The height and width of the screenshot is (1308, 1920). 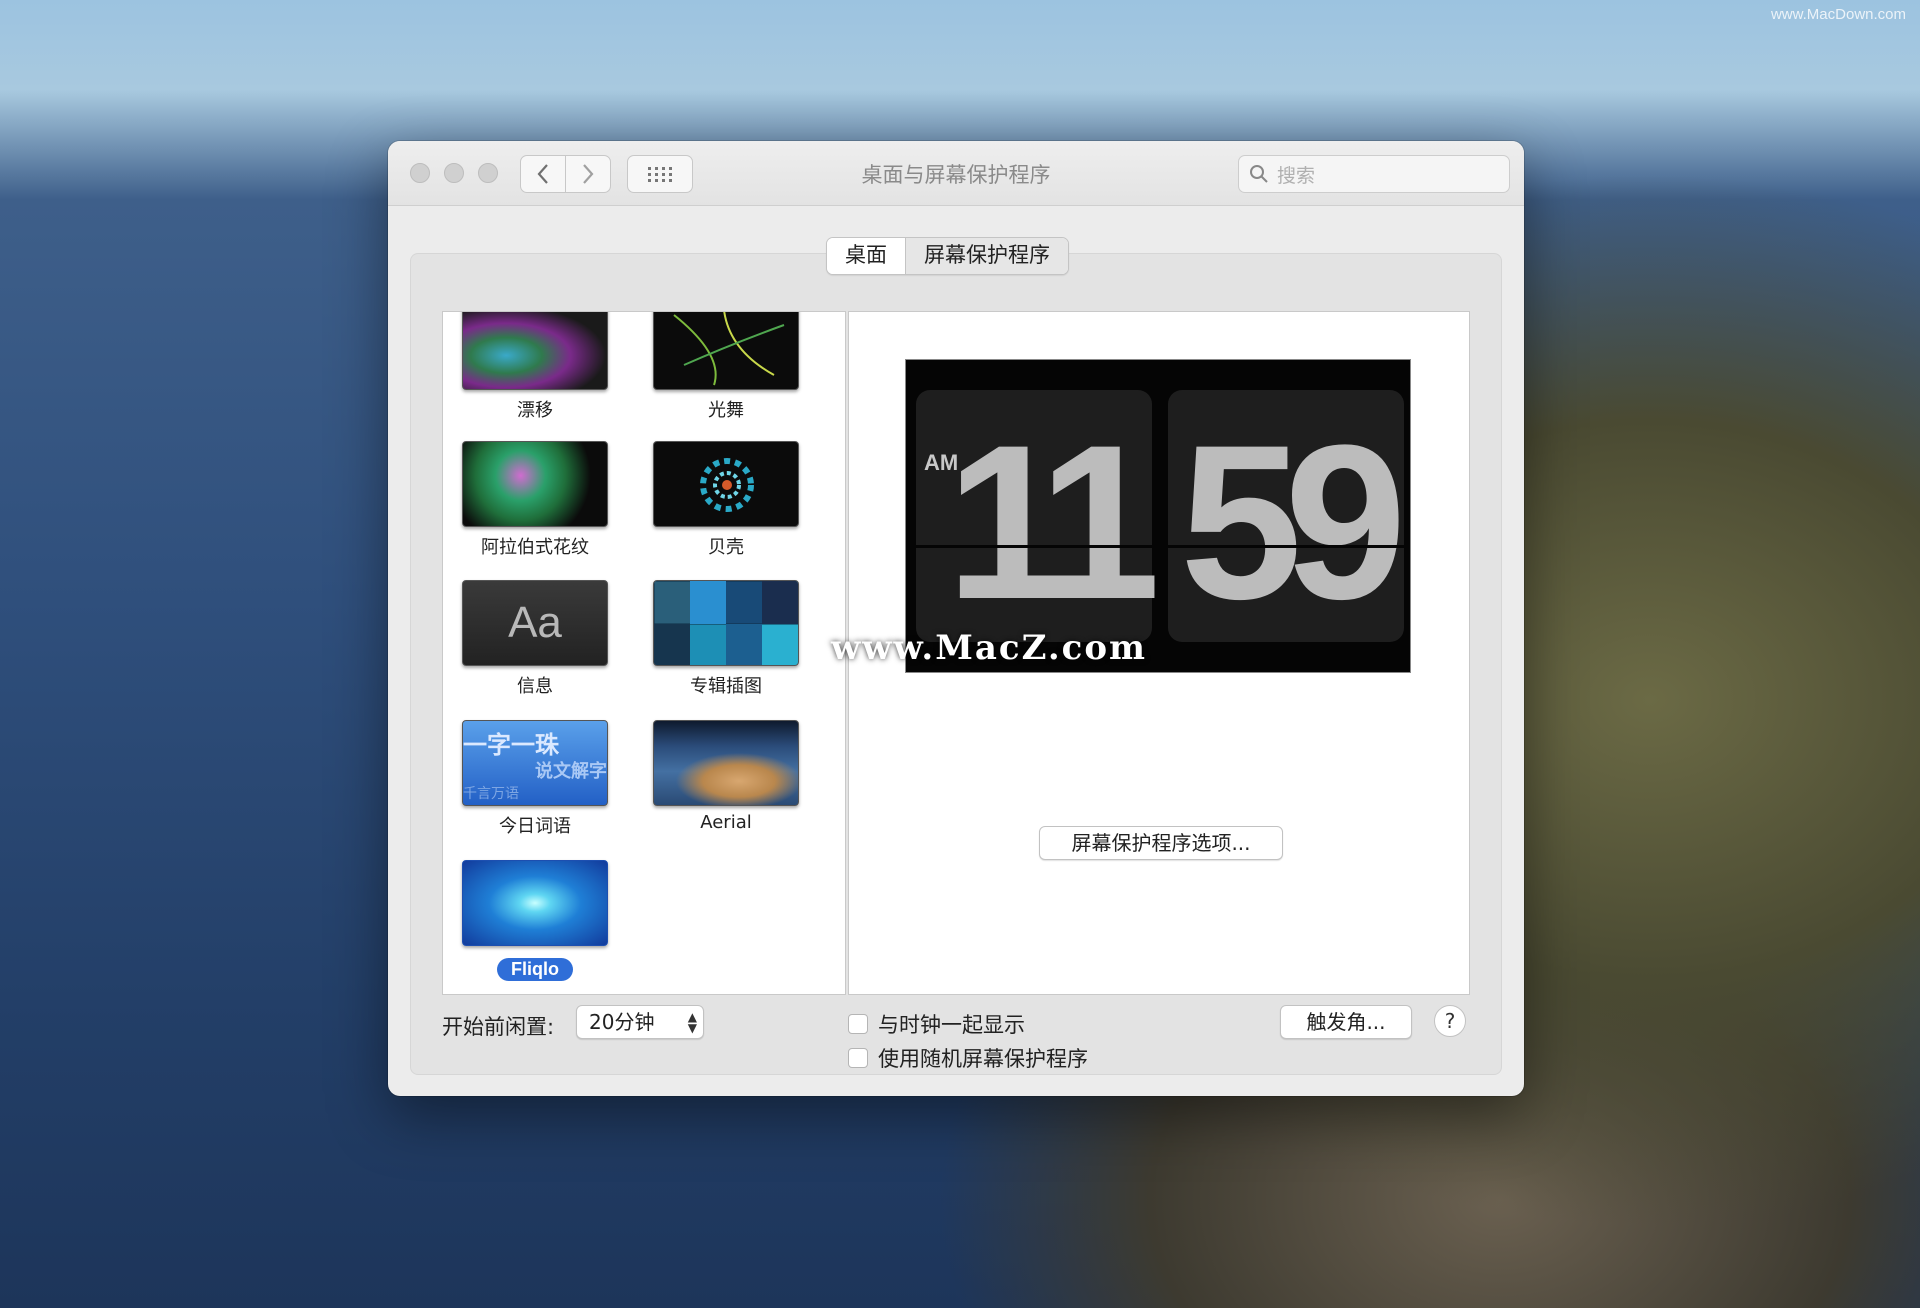 I want to click on watermark-text: www.MacZ.com, so click(x=989, y=648).